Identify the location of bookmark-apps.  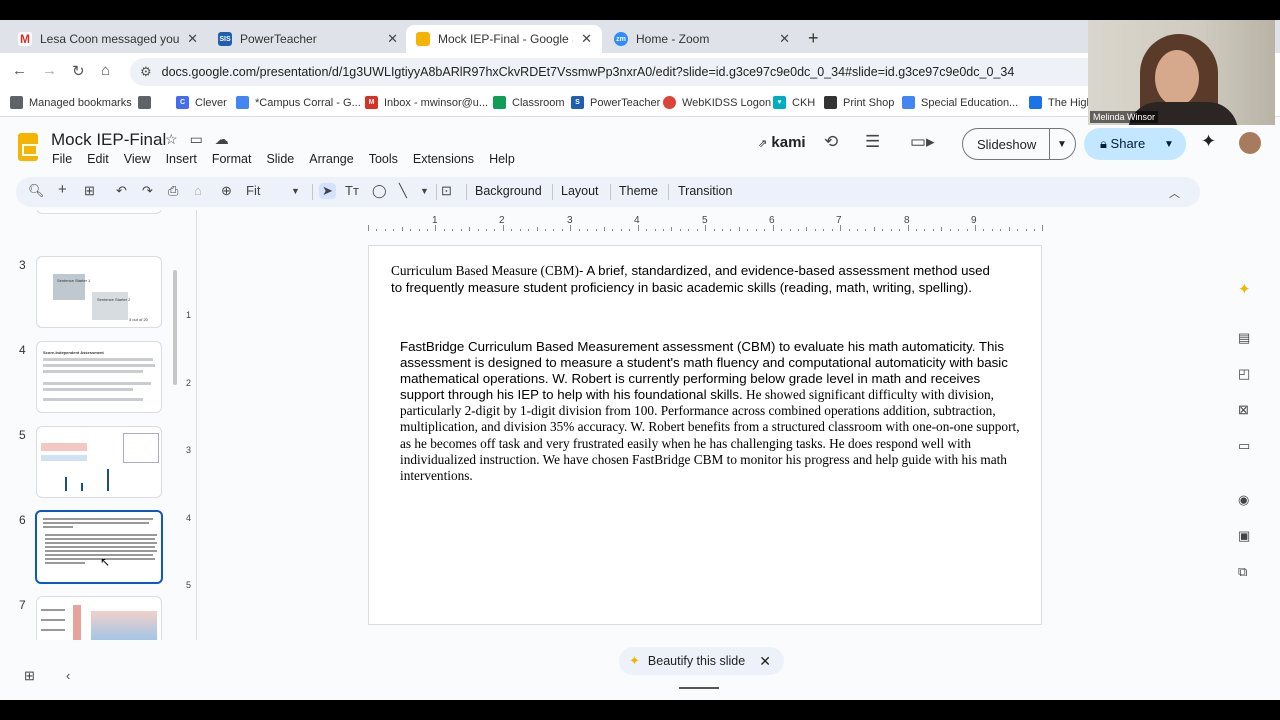
(147, 102).